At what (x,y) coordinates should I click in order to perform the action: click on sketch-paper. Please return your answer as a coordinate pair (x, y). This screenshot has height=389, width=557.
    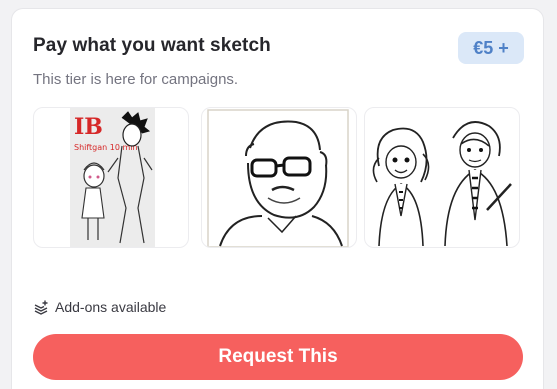
    Looking at the image, I should click on (278, 178).